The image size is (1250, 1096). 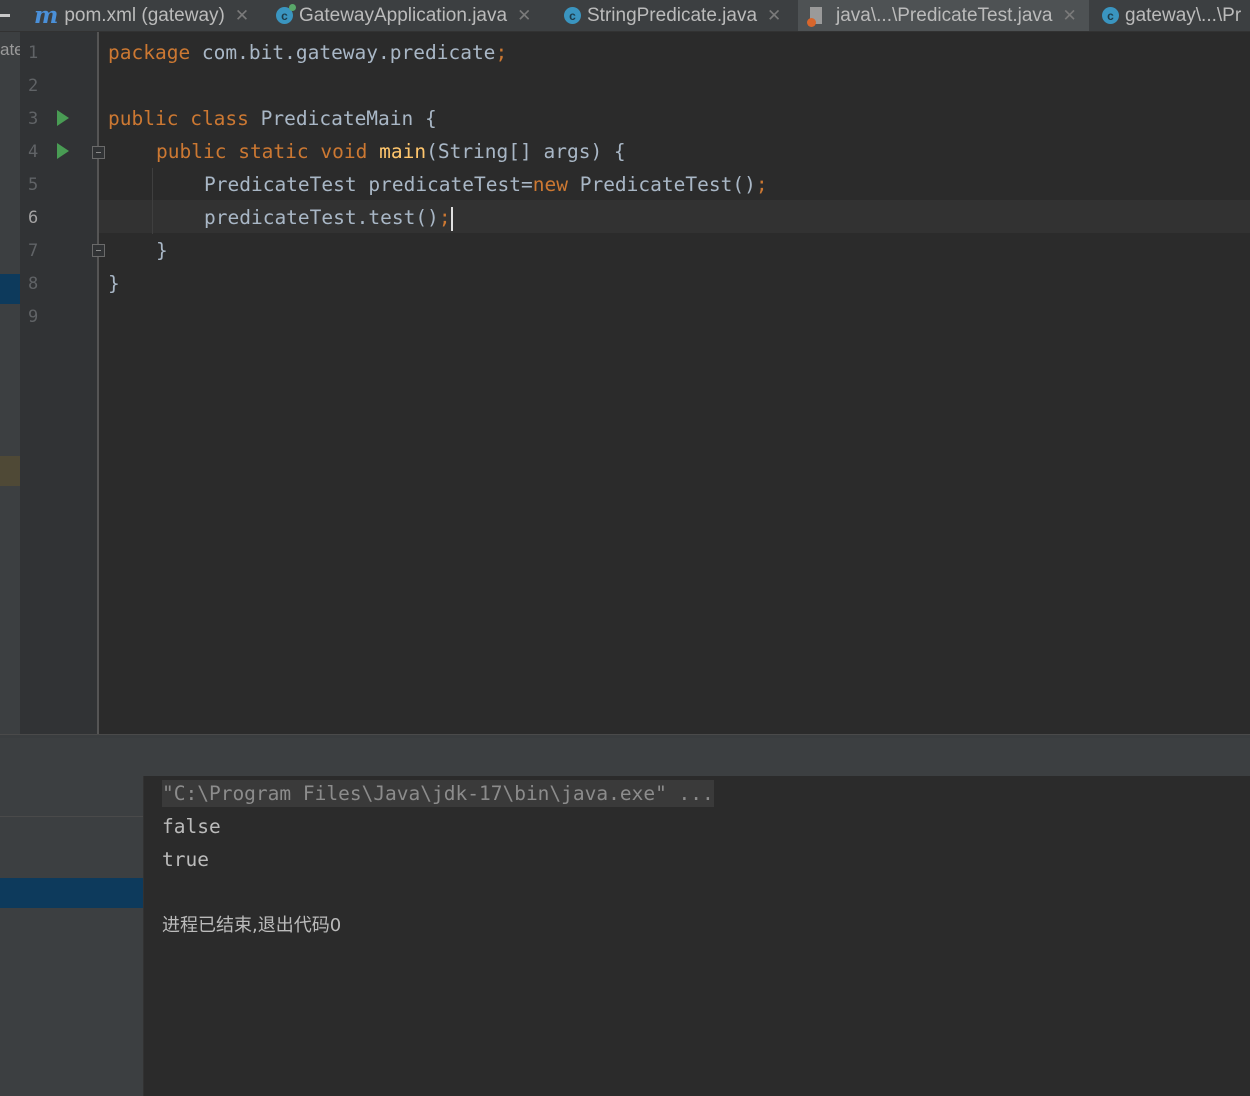 I want to click on run-panel-divider, so click(x=71, y=816).